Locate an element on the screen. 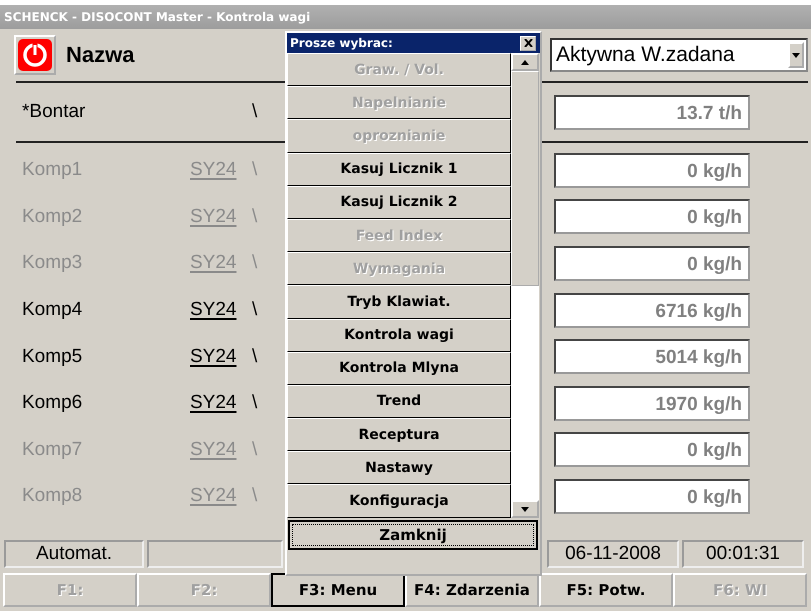 The image size is (811, 611). menu-item: Kasuj Licznik 2 is located at coordinates (399, 202).